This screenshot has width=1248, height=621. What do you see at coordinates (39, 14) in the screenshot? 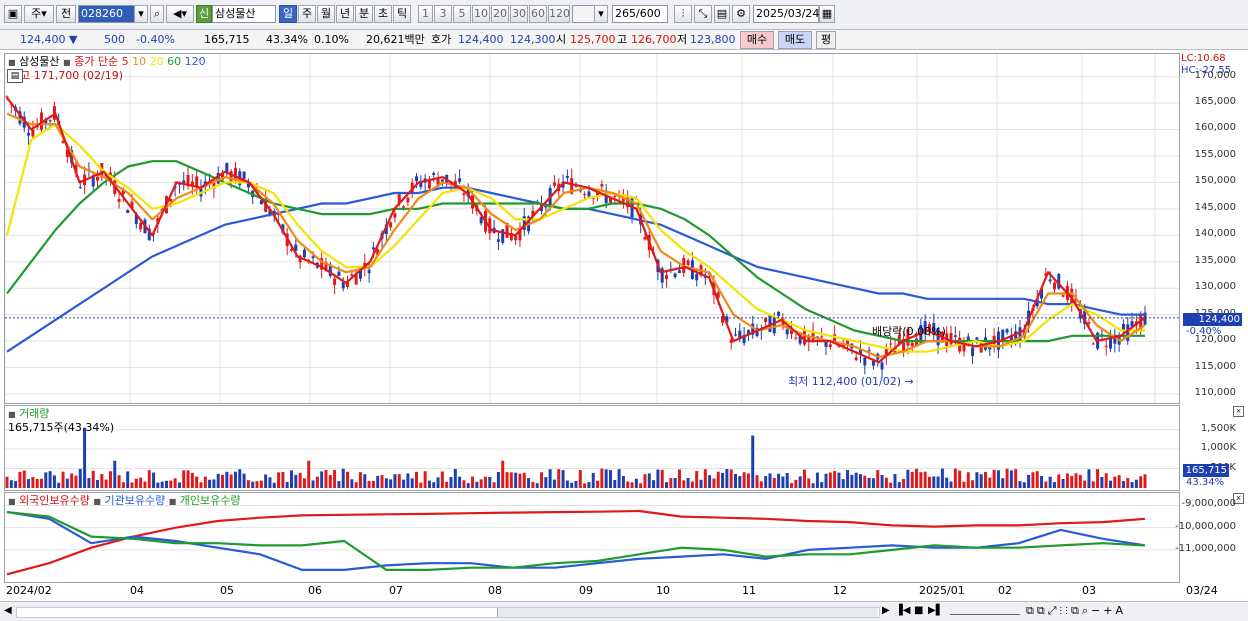
I see `period-select: 주▾` at bounding box center [39, 14].